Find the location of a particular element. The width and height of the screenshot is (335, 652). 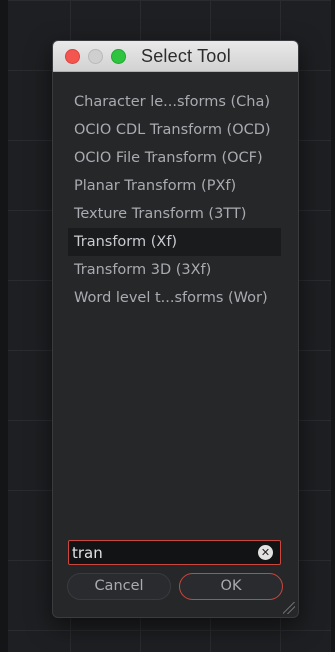

resize-grip-icon is located at coordinates (289, 608).